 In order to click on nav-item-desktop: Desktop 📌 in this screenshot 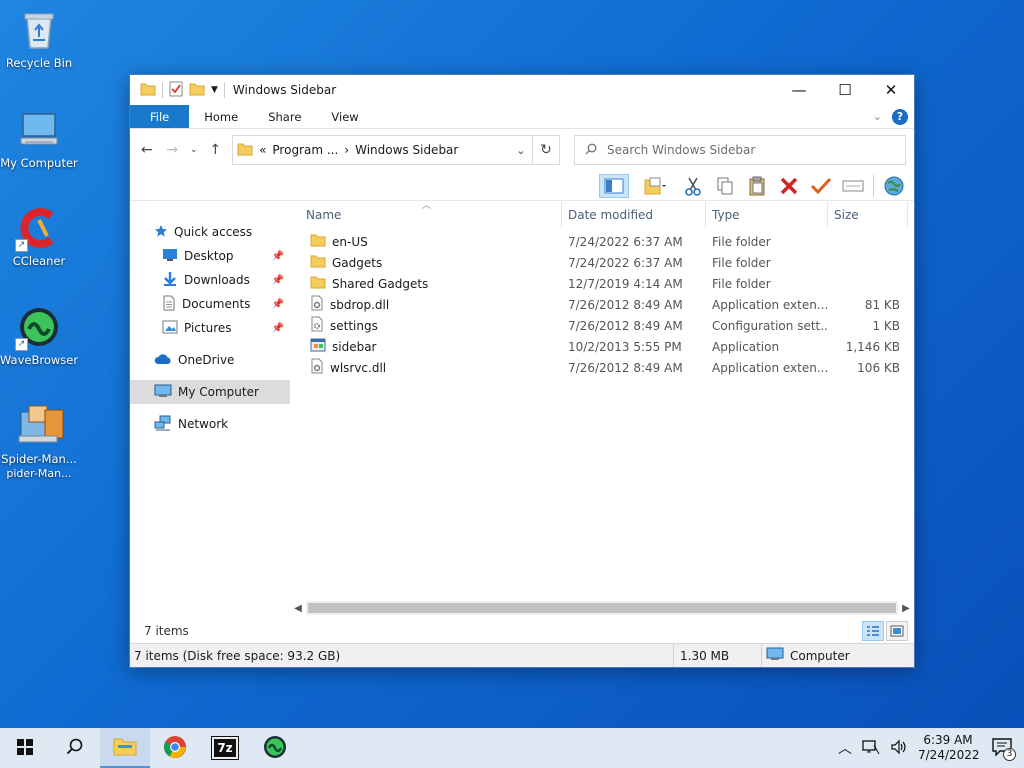, I will do `click(210, 256)`.